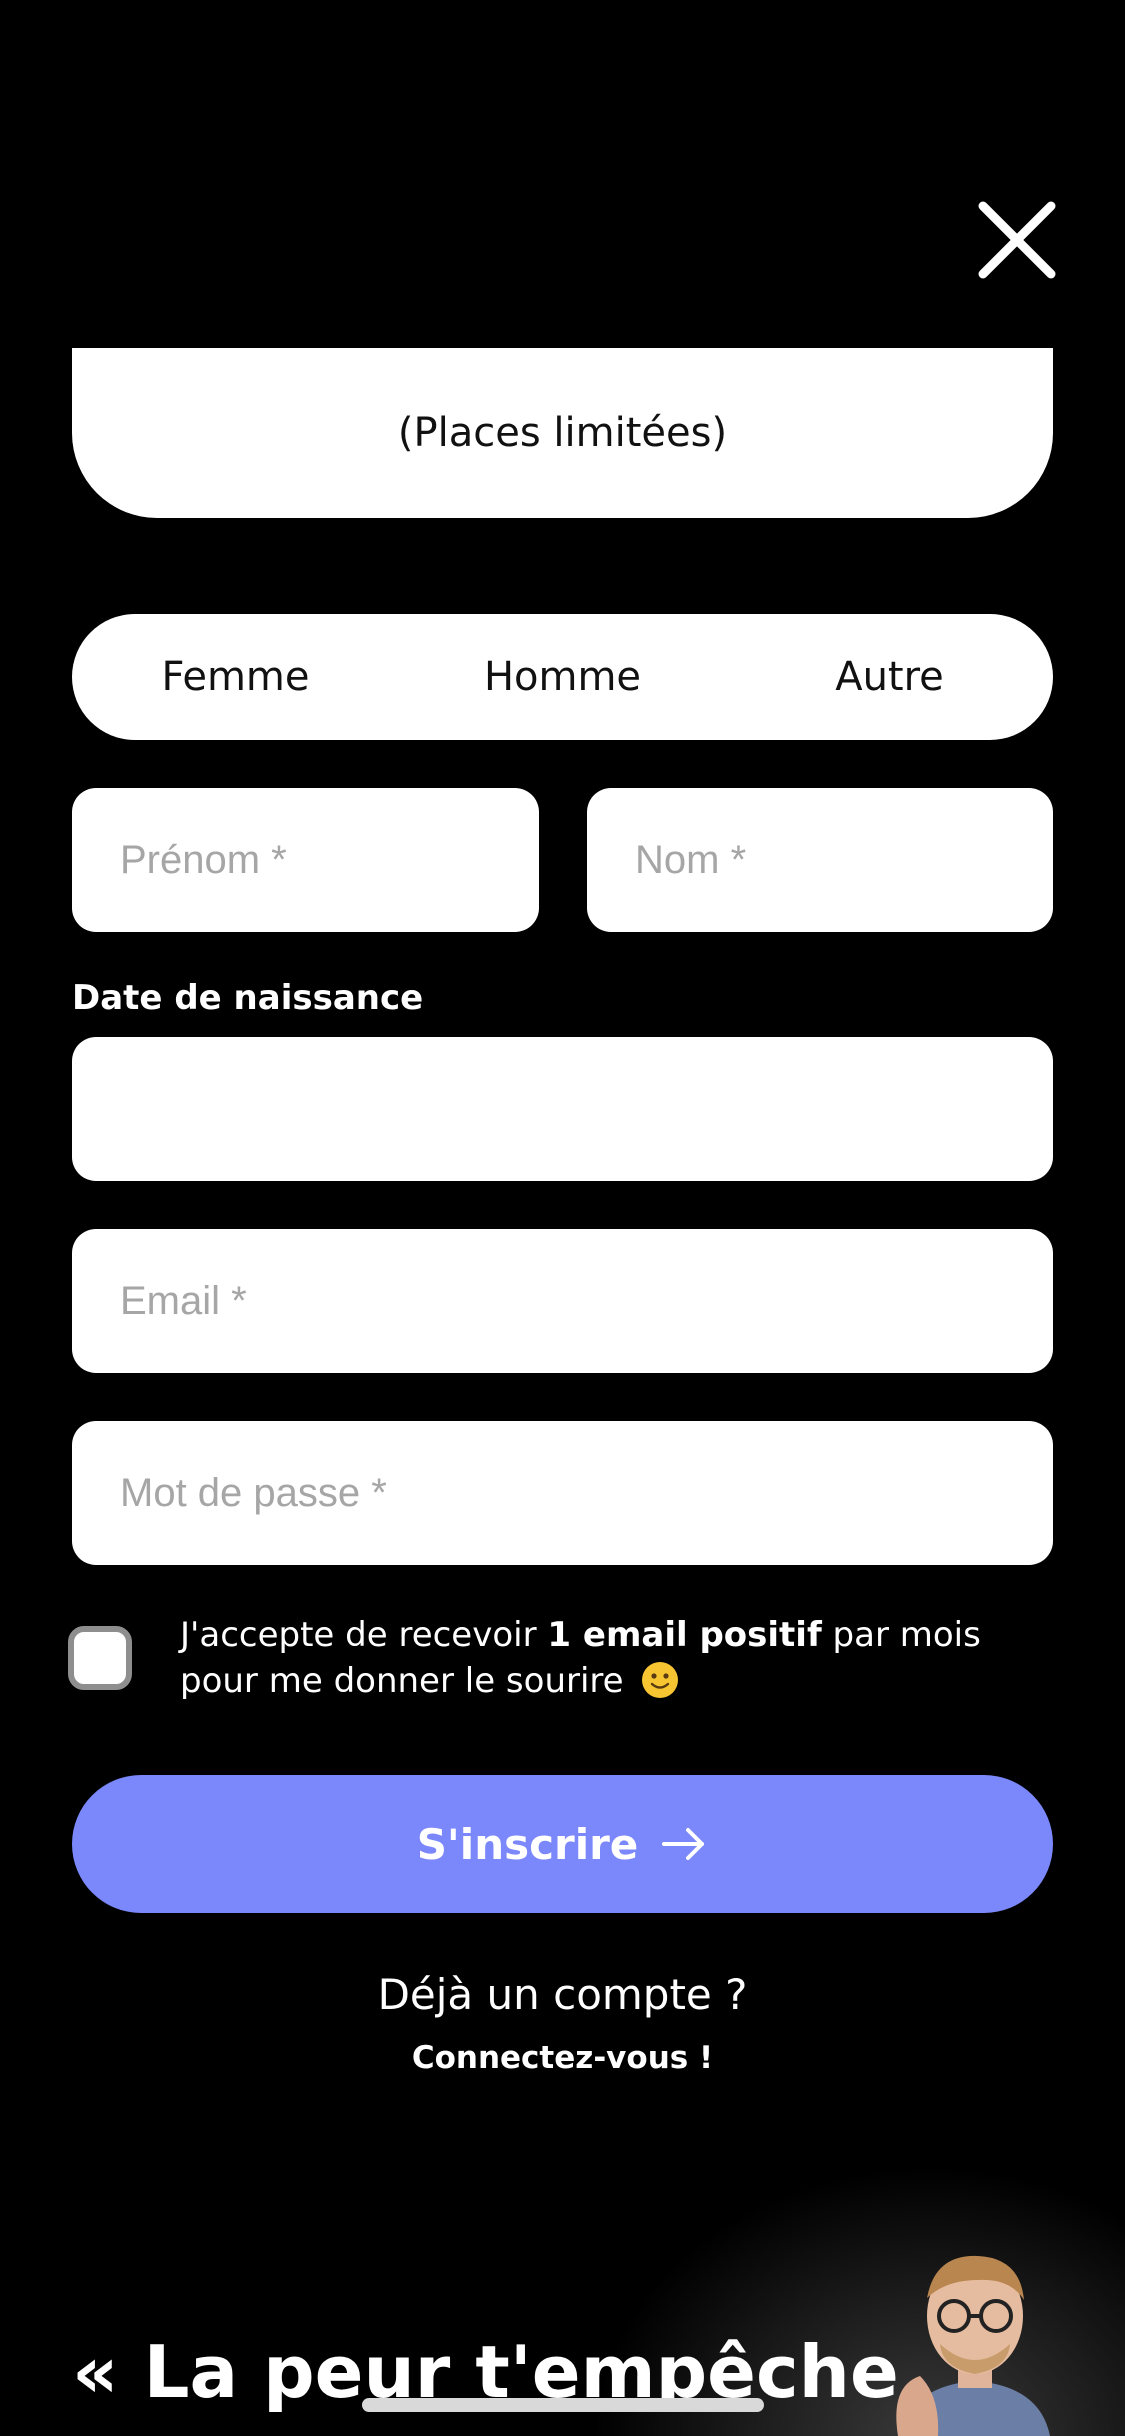 The height and width of the screenshot is (2436, 1125). What do you see at coordinates (248, 998) in the screenshot?
I see `dob-label: Date de naissance` at bounding box center [248, 998].